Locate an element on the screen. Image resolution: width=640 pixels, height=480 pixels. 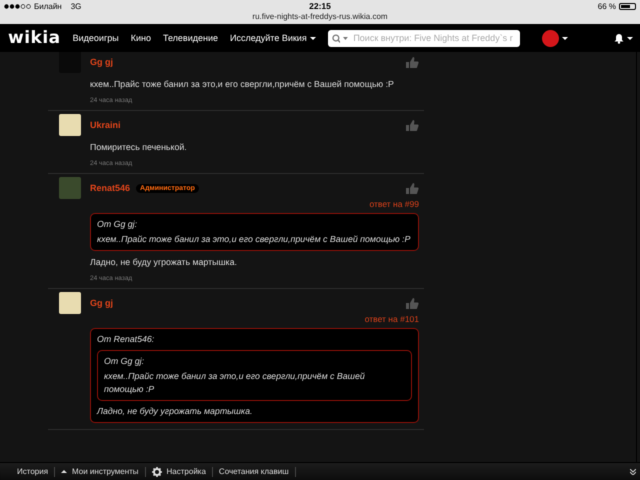
user-menu is located at coordinates (555, 38).